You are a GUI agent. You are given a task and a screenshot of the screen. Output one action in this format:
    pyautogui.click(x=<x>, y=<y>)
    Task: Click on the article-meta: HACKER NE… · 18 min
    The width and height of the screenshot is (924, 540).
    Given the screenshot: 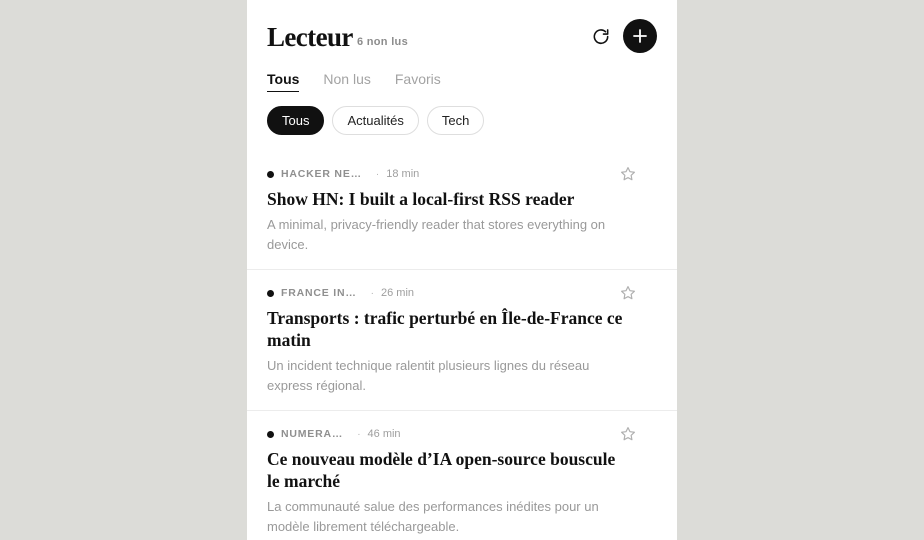 What is the action you would take?
    pyautogui.click(x=462, y=174)
    